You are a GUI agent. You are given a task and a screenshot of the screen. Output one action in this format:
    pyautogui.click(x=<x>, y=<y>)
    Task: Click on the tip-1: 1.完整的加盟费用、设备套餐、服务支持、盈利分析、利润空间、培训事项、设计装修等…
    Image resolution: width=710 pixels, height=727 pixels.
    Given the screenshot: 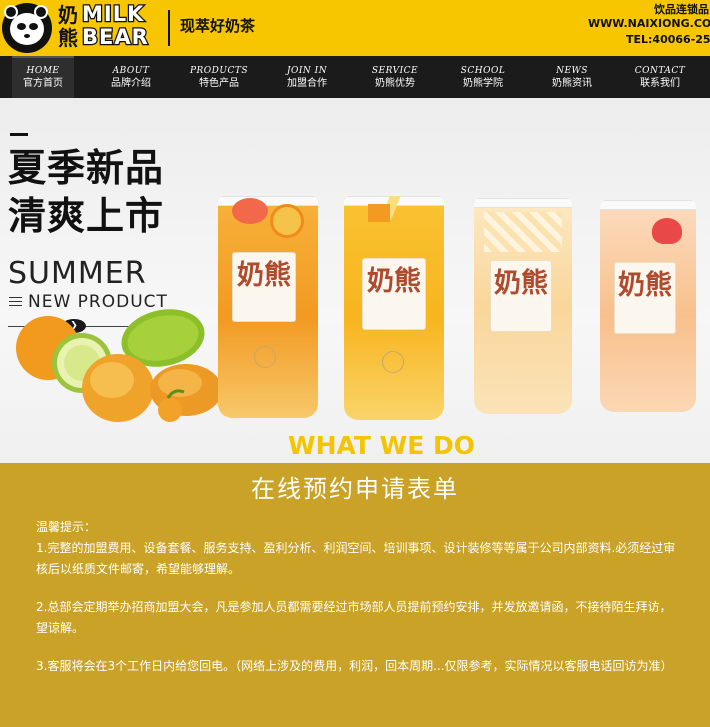 What is the action you would take?
    pyautogui.click(x=356, y=558)
    